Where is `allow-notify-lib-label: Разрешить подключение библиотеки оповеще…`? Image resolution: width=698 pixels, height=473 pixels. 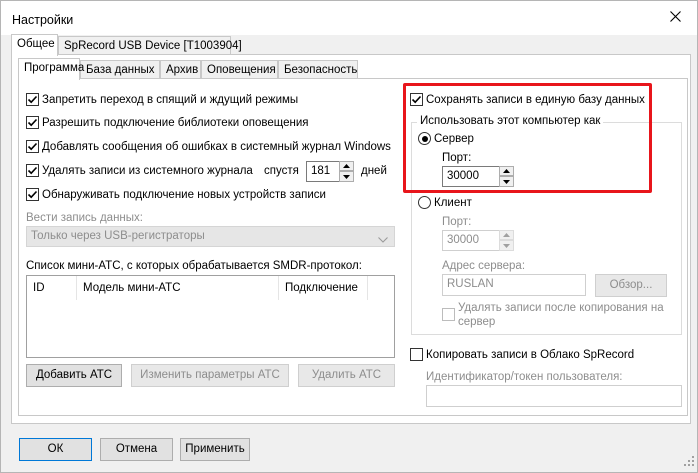
allow-notify-lib-label: Разрешить подключение библиотеки оповеще… is located at coordinates (175, 123).